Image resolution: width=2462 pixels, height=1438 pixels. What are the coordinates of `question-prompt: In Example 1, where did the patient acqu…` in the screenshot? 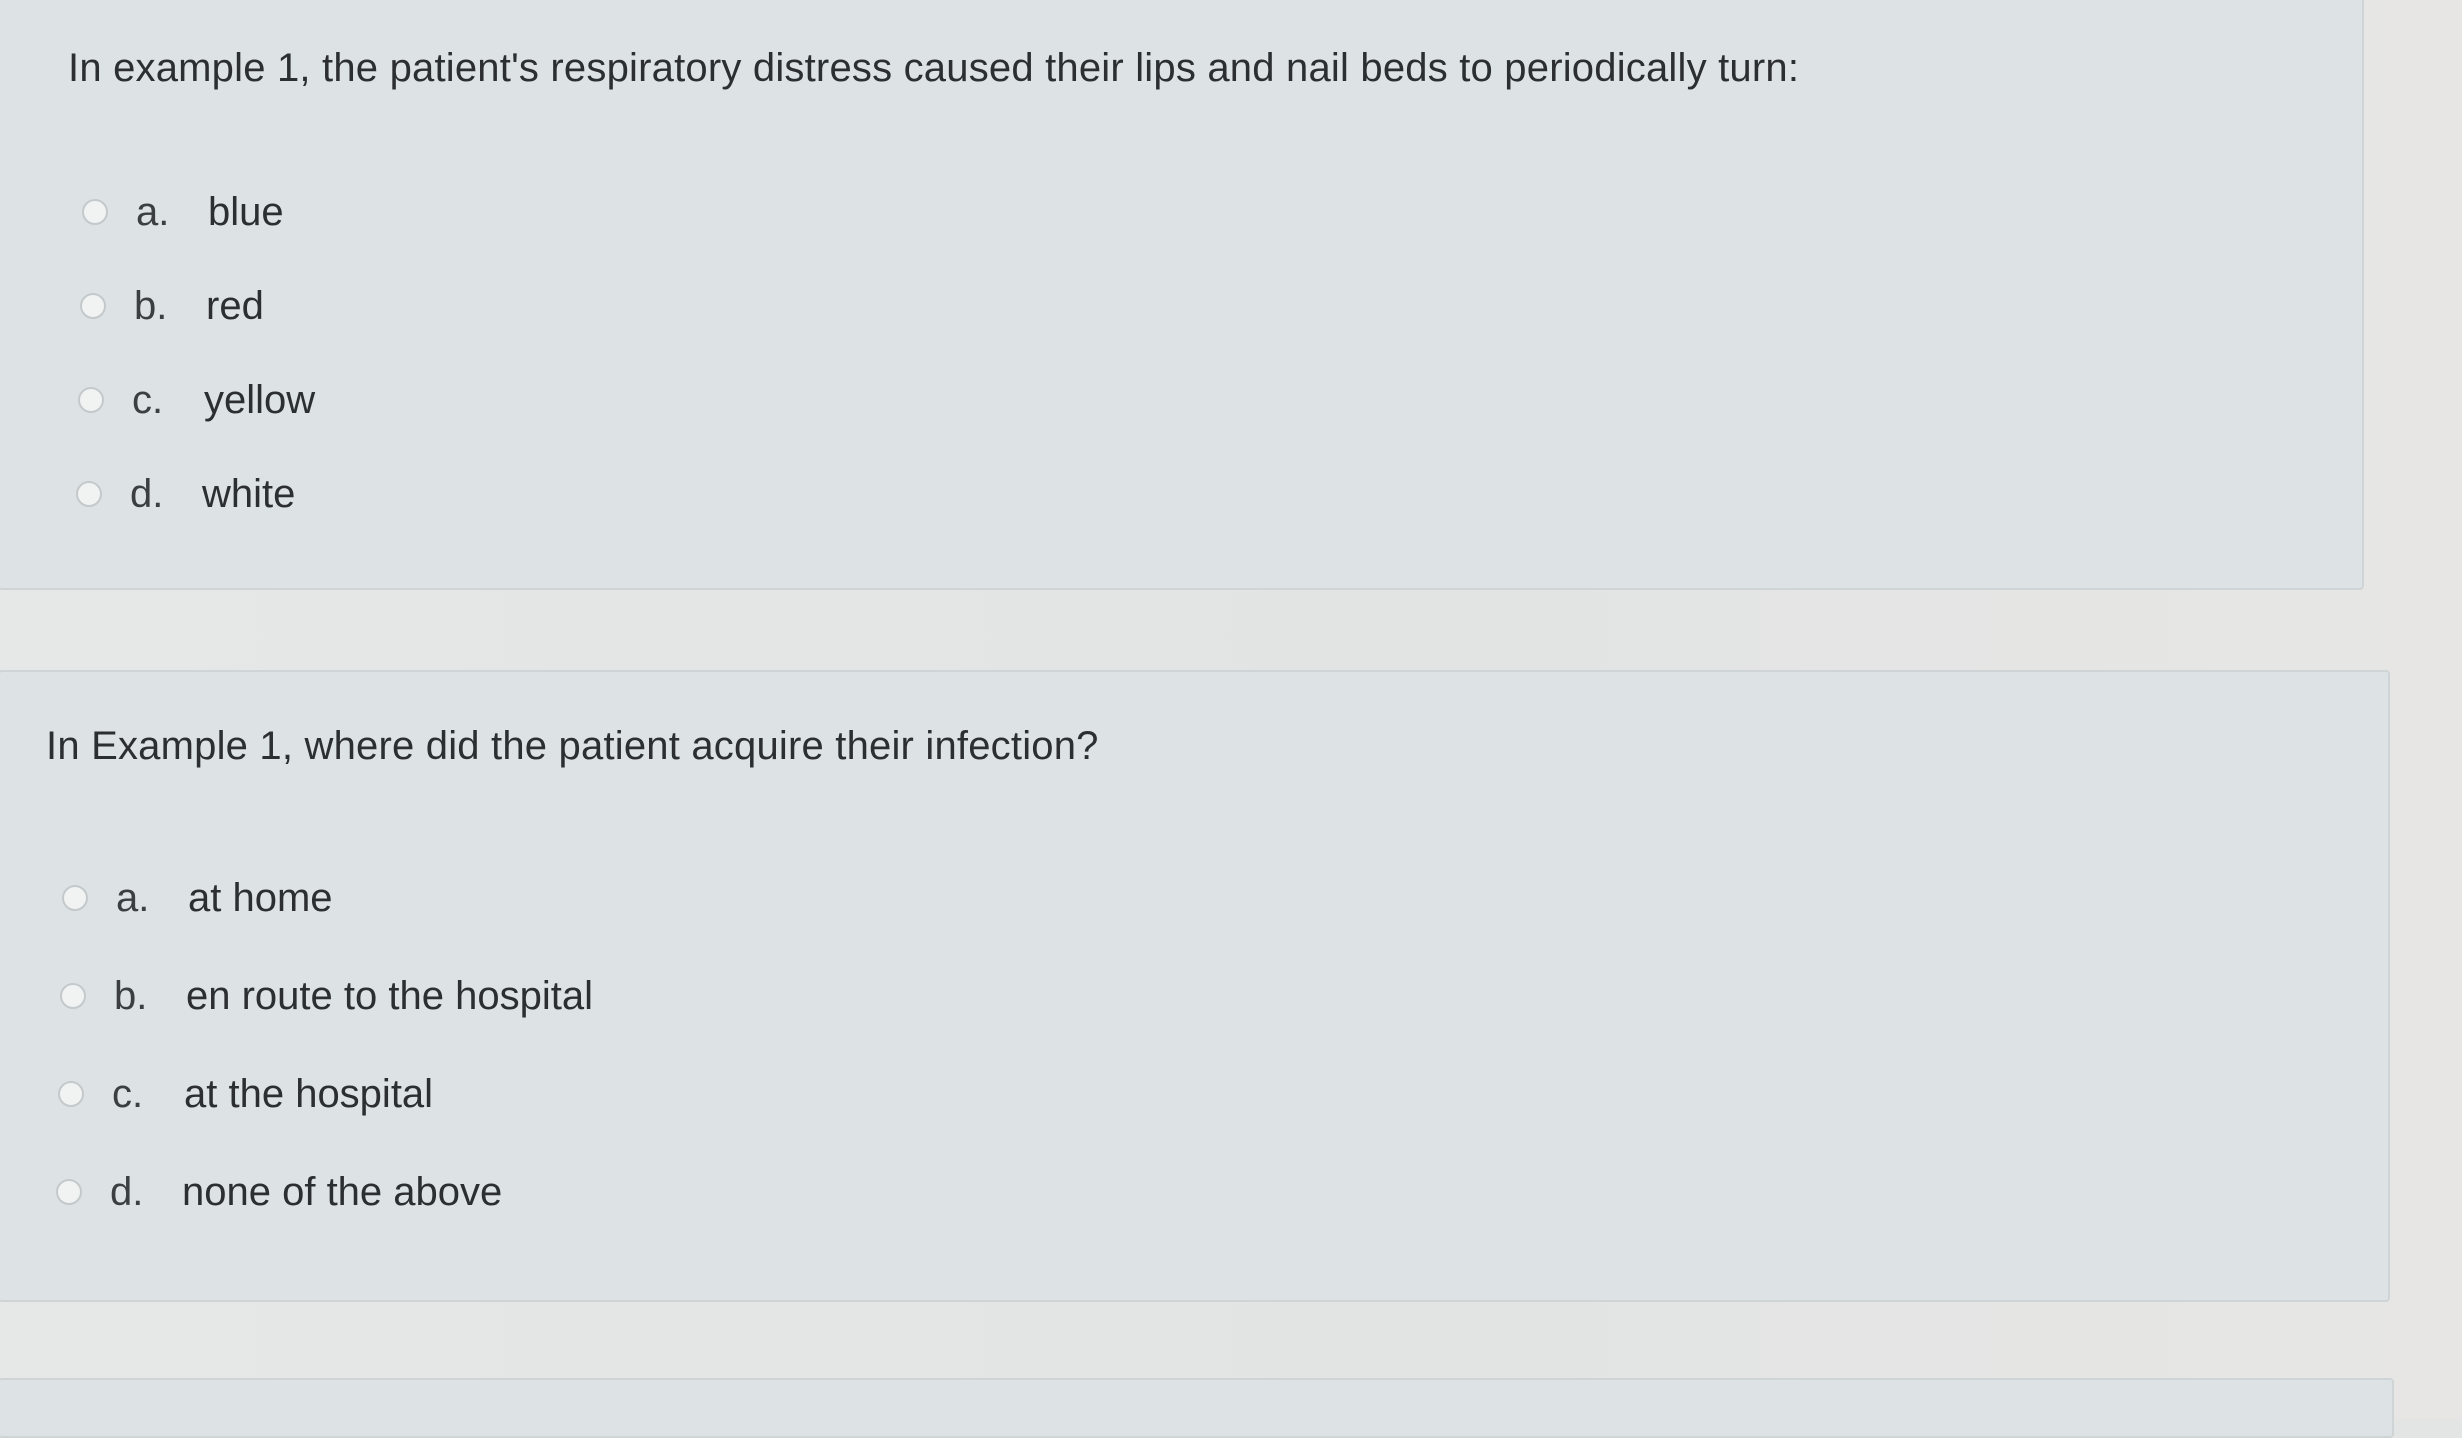 It's located at (572, 746).